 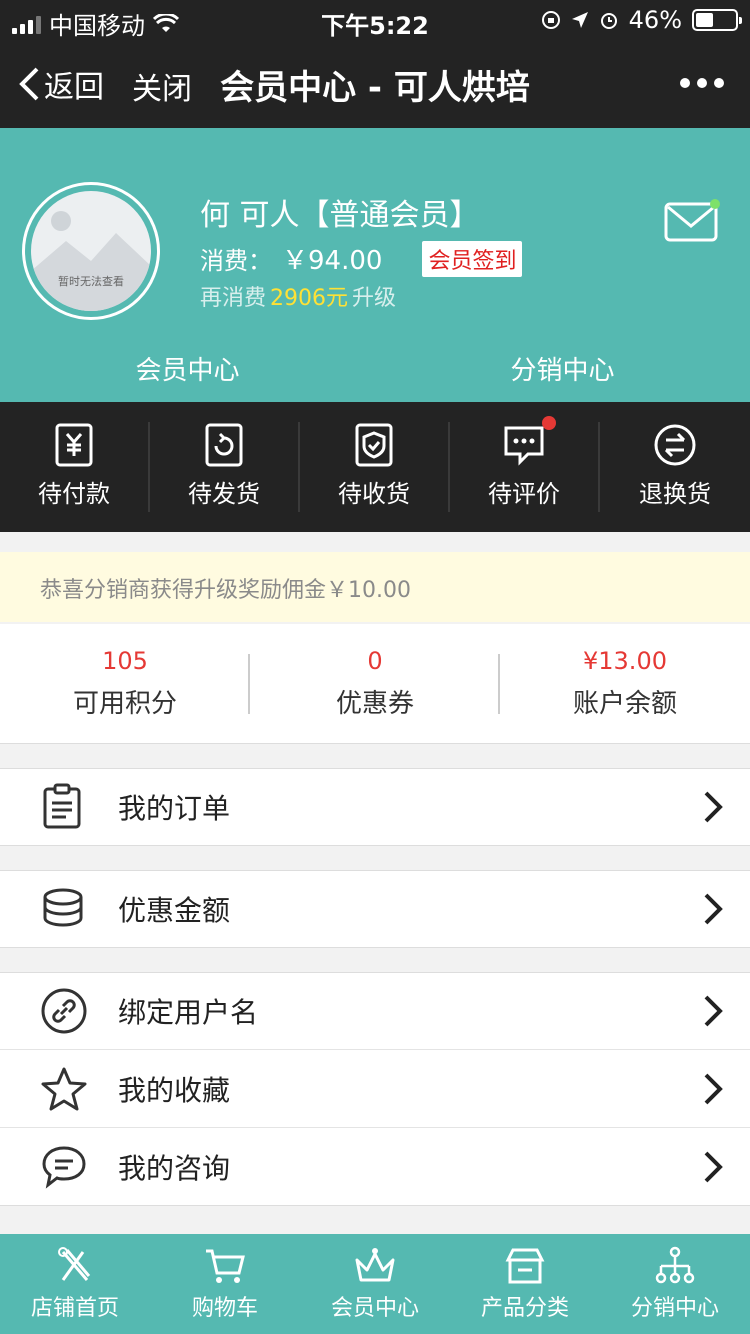 I want to click on member-signin-button: 会员签到, so click(x=472, y=258).